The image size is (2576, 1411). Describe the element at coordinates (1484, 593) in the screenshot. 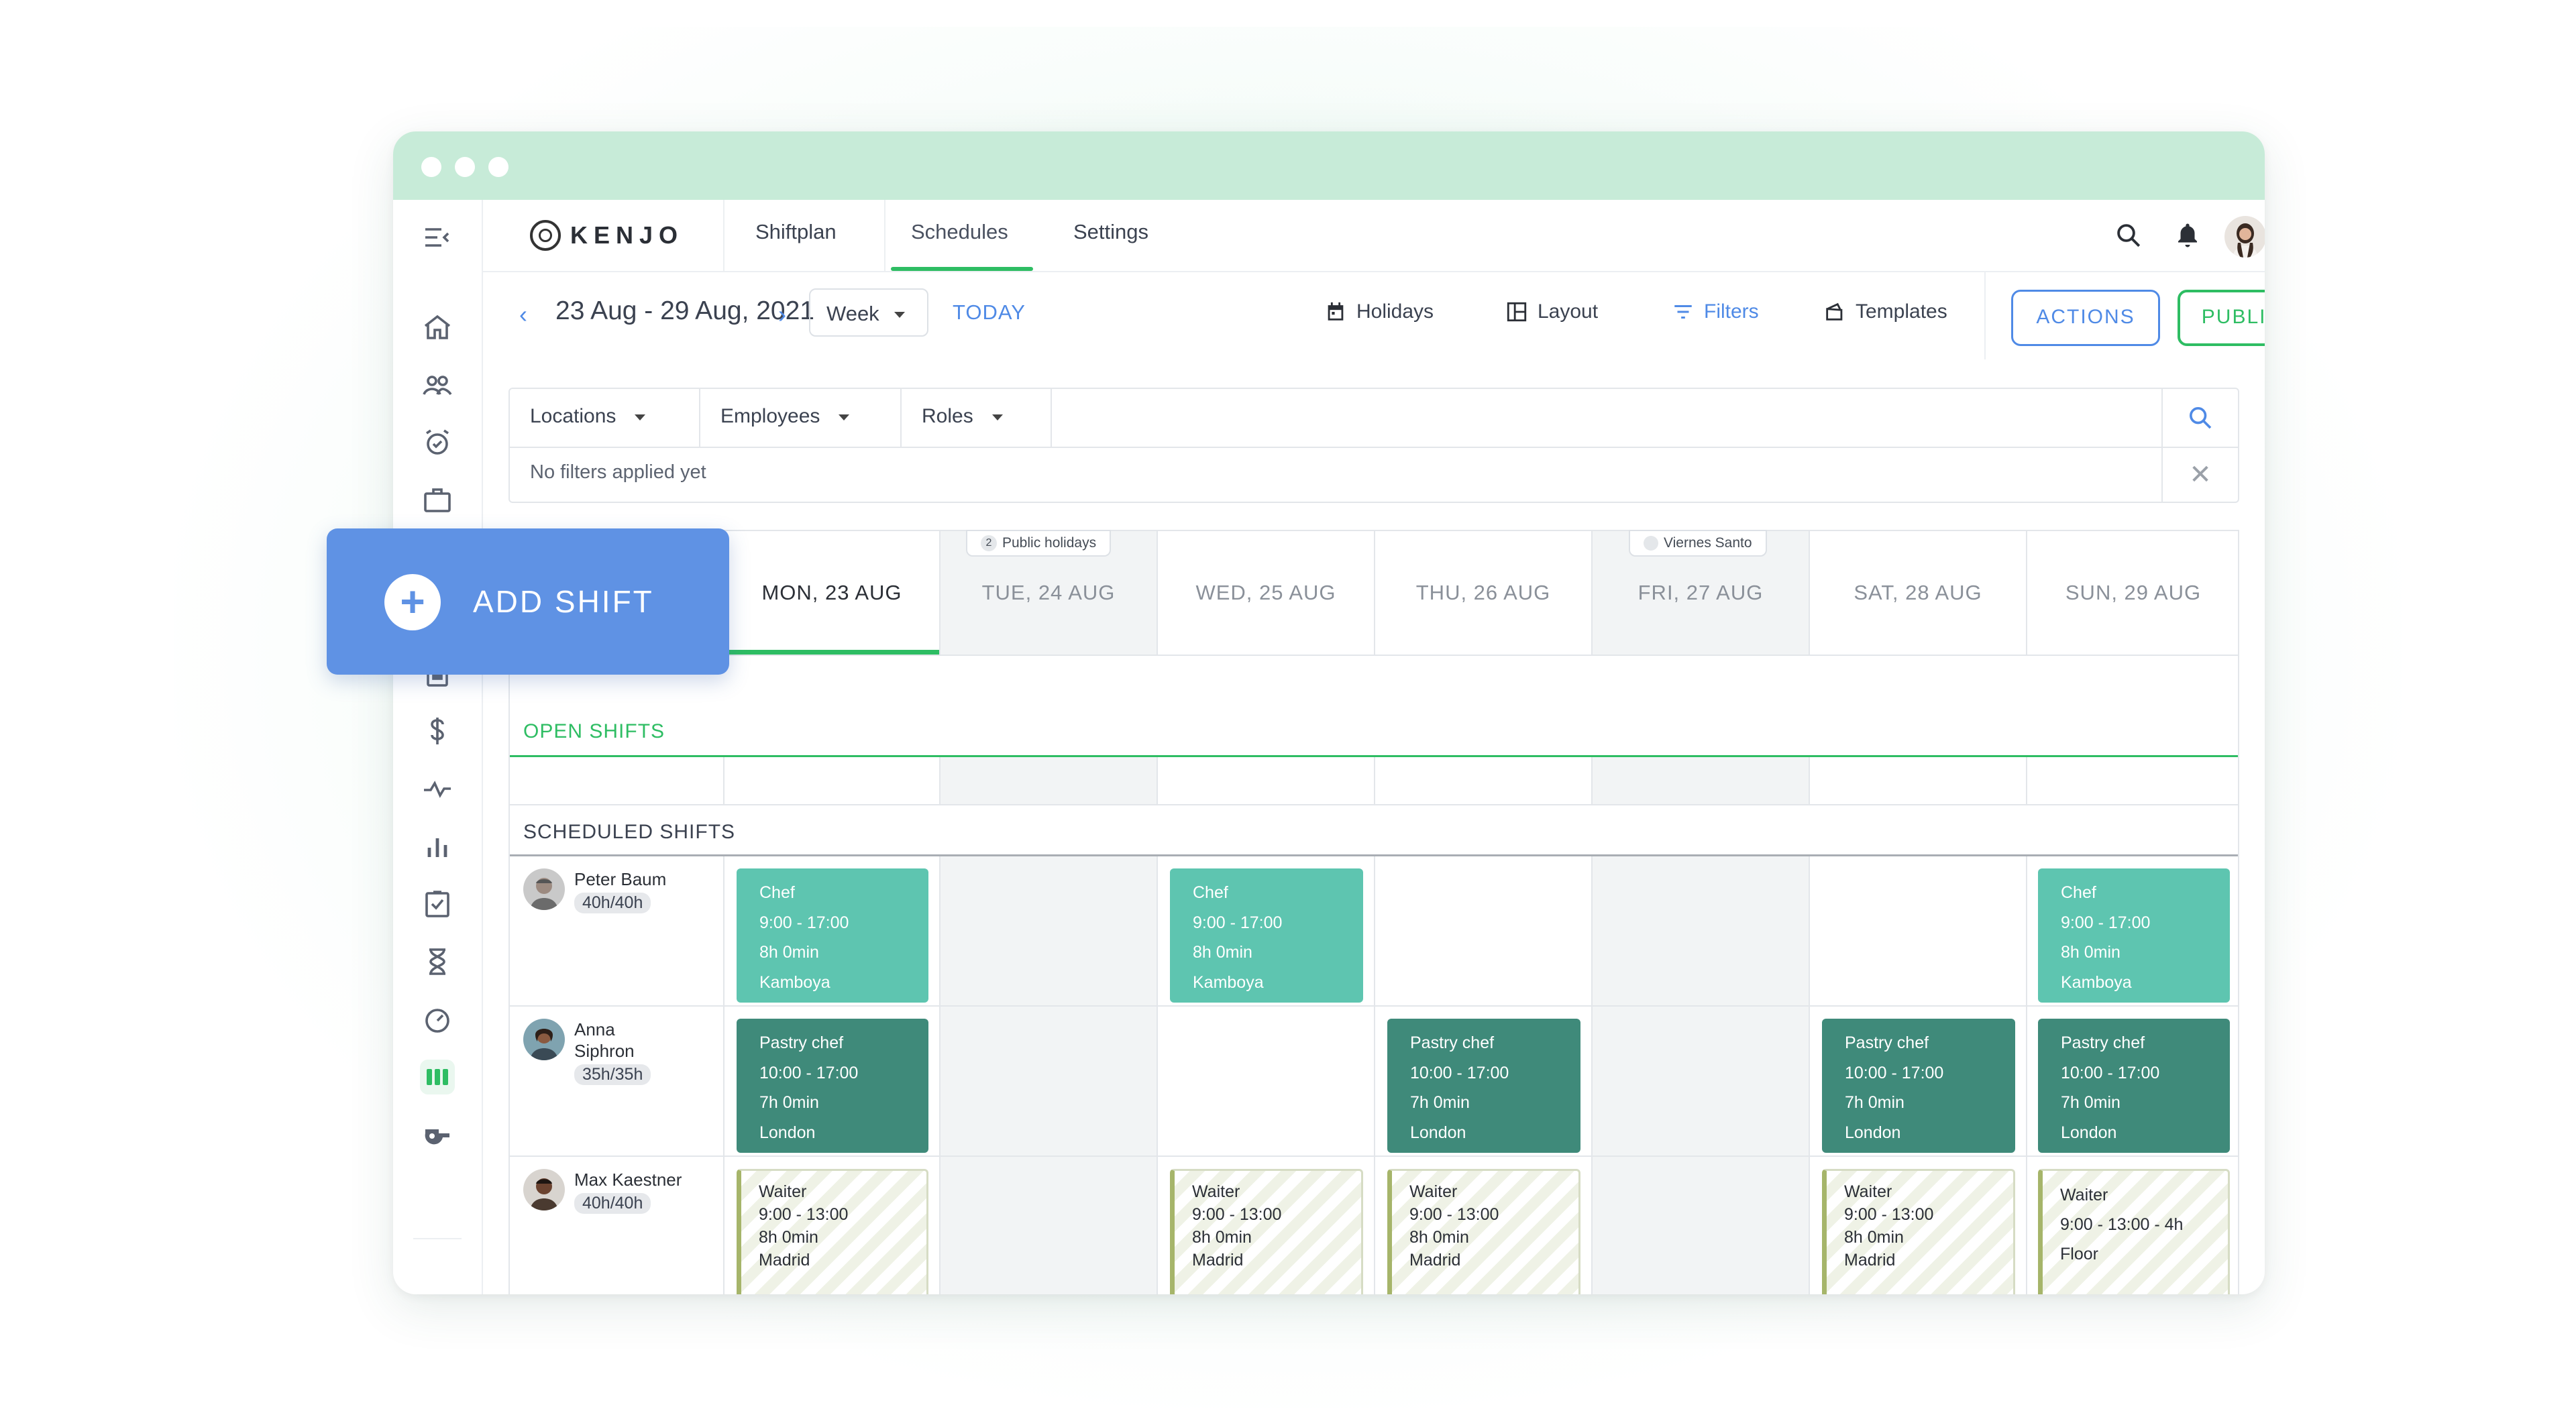

I see `day-header-thu: THU, 26 AUG` at that location.